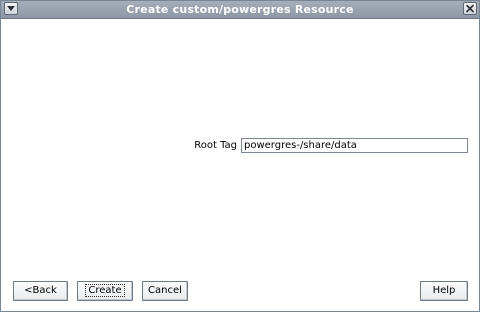 The image size is (480, 312). What do you see at coordinates (354, 145) in the screenshot?
I see `root-tag-input` at bounding box center [354, 145].